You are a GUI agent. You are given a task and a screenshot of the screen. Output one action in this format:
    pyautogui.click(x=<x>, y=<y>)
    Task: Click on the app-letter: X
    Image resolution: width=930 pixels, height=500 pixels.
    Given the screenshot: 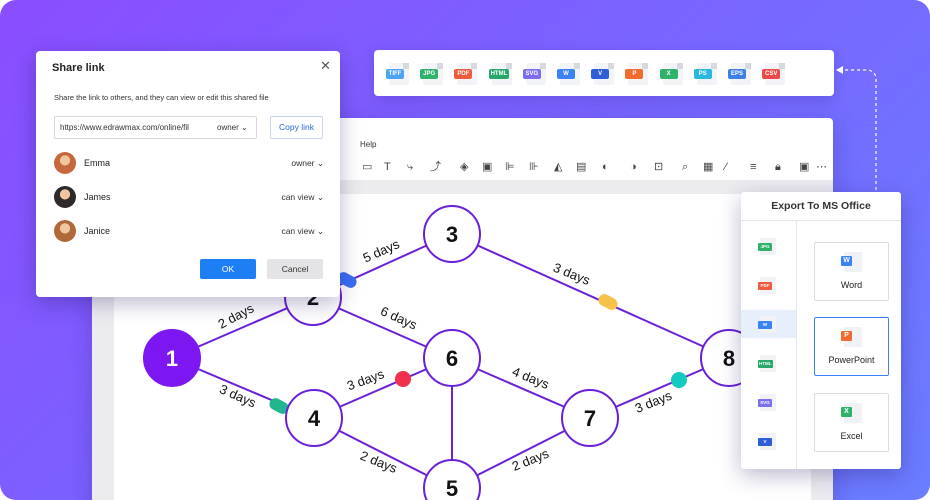 What is the action you would take?
    pyautogui.click(x=846, y=412)
    